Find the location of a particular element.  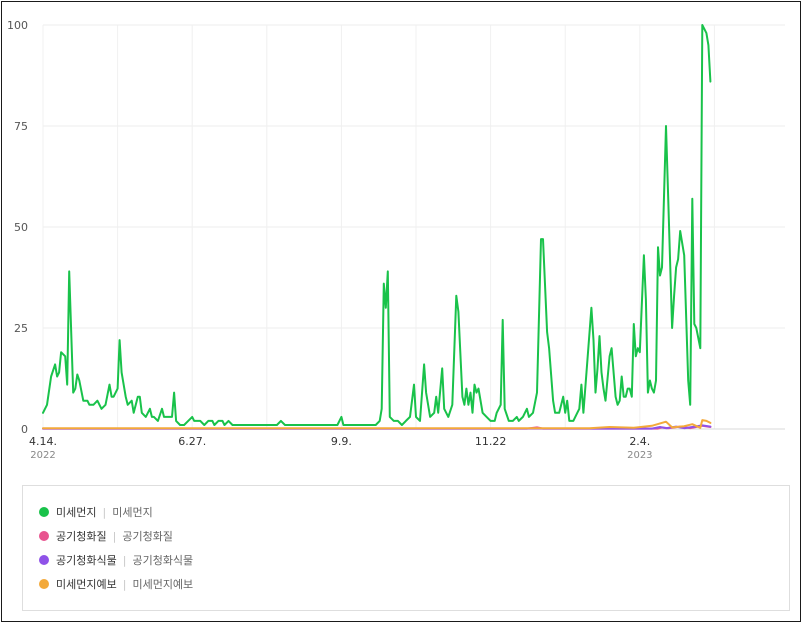

y-tick-label: 25 is located at coordinates (21, 328).